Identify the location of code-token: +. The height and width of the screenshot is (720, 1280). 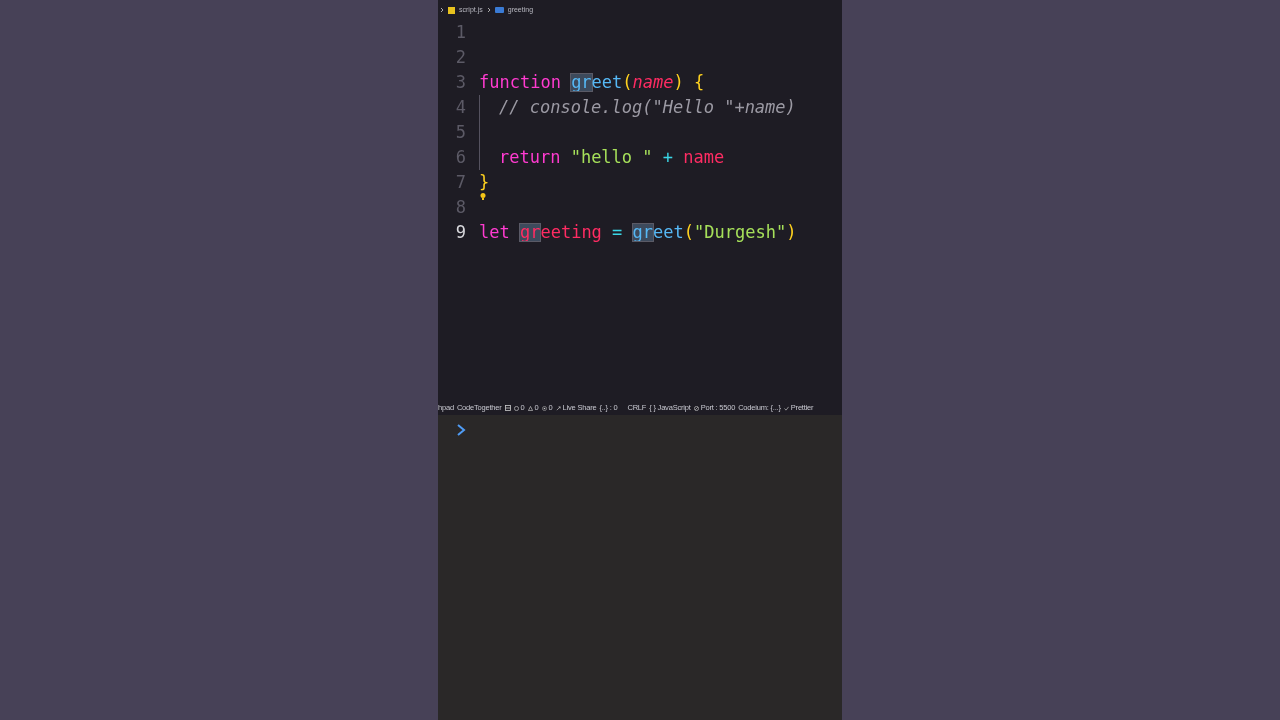
(668, 157).